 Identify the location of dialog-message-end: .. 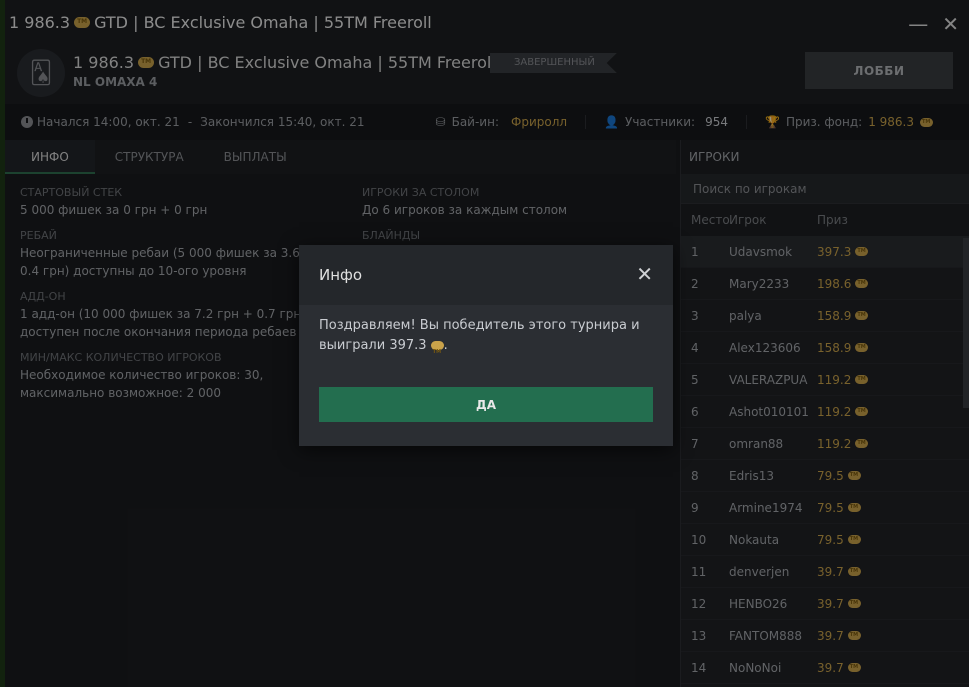
(445, 345).